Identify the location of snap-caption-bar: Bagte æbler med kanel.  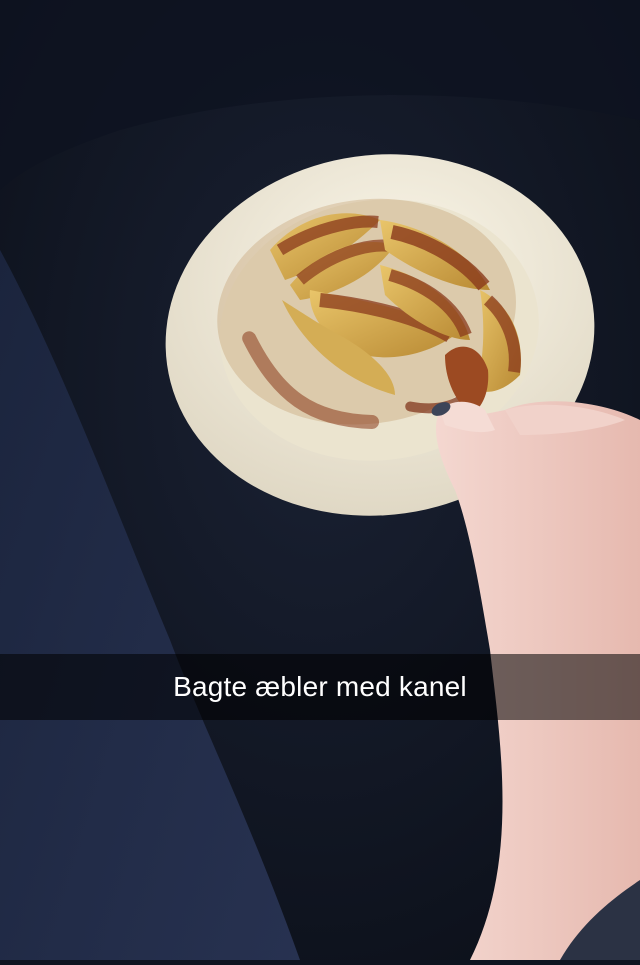
(320, 687).